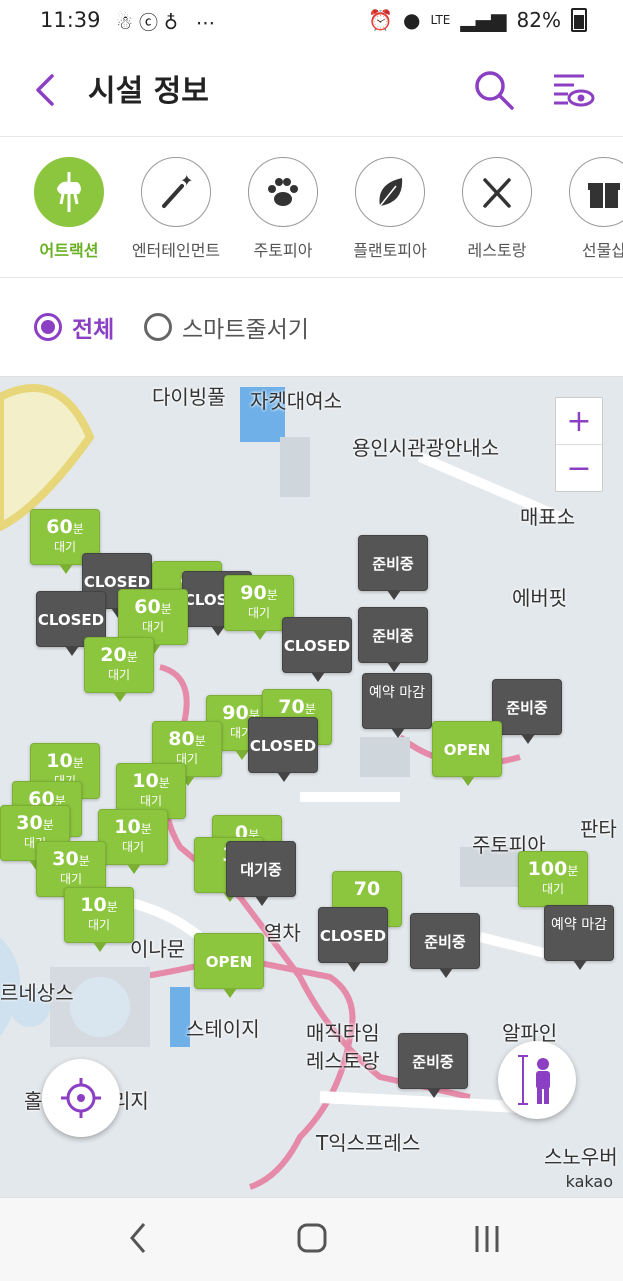 The image size is (623, 1281). I want to click on pin-number: 10, so click(59, 761).